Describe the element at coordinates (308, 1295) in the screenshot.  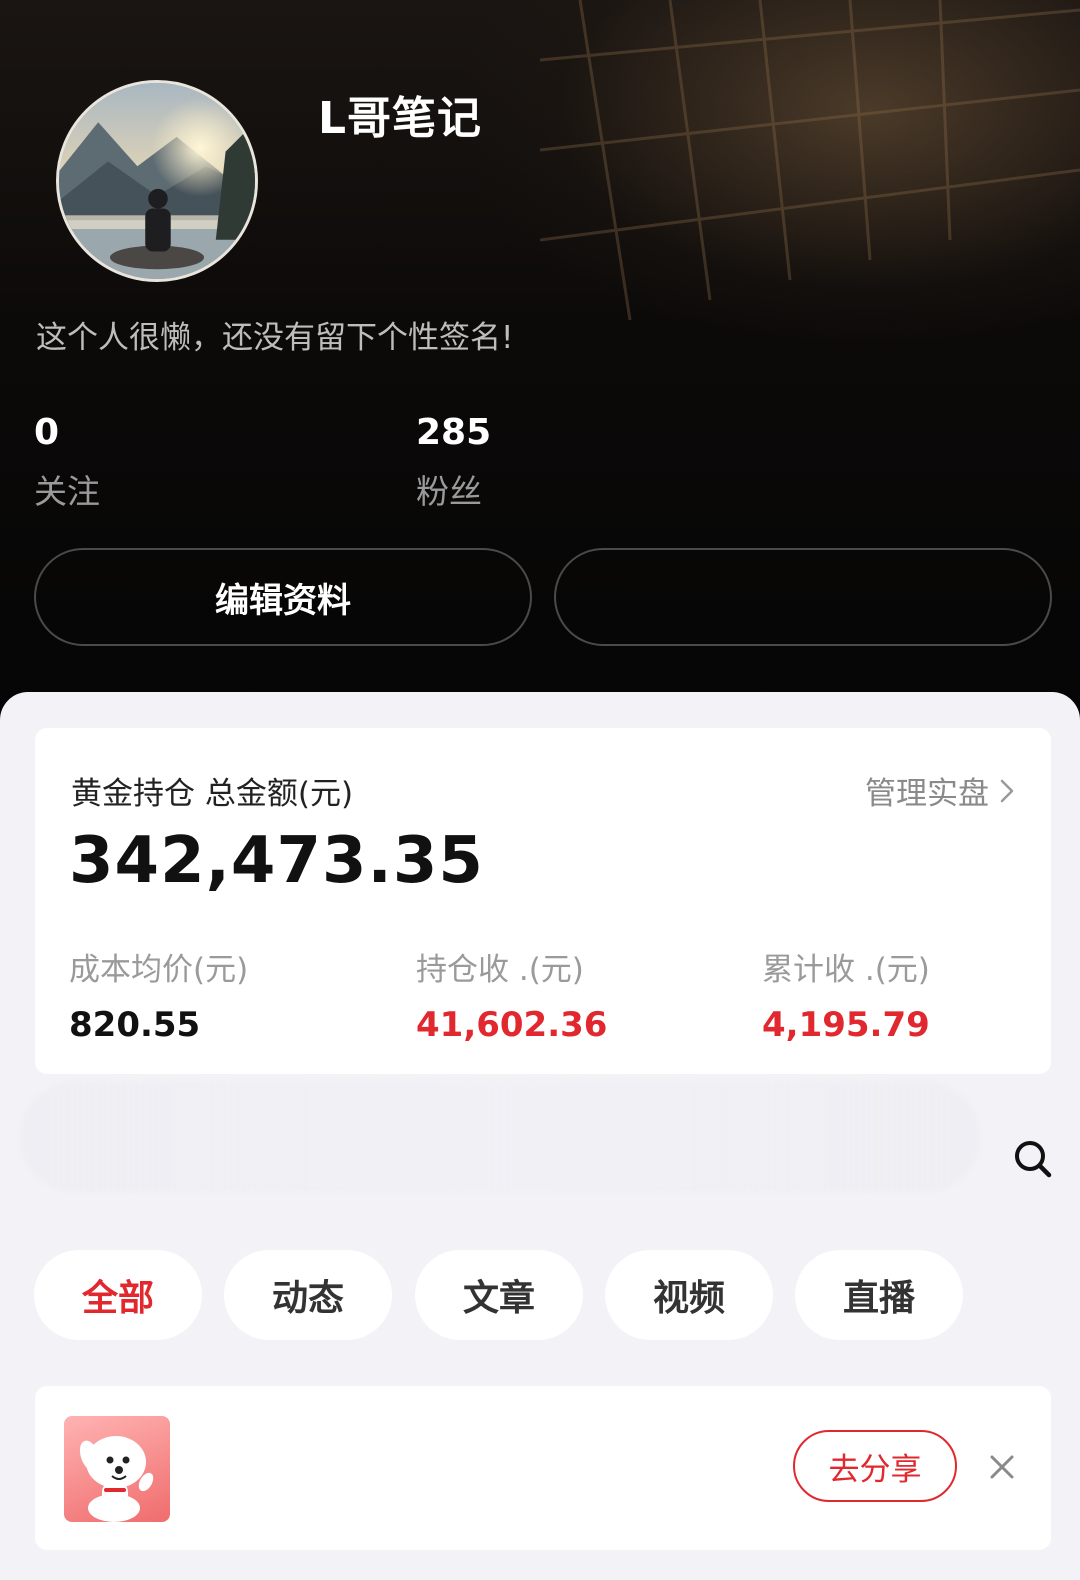
I see `tab-posts: 动态` at that location.